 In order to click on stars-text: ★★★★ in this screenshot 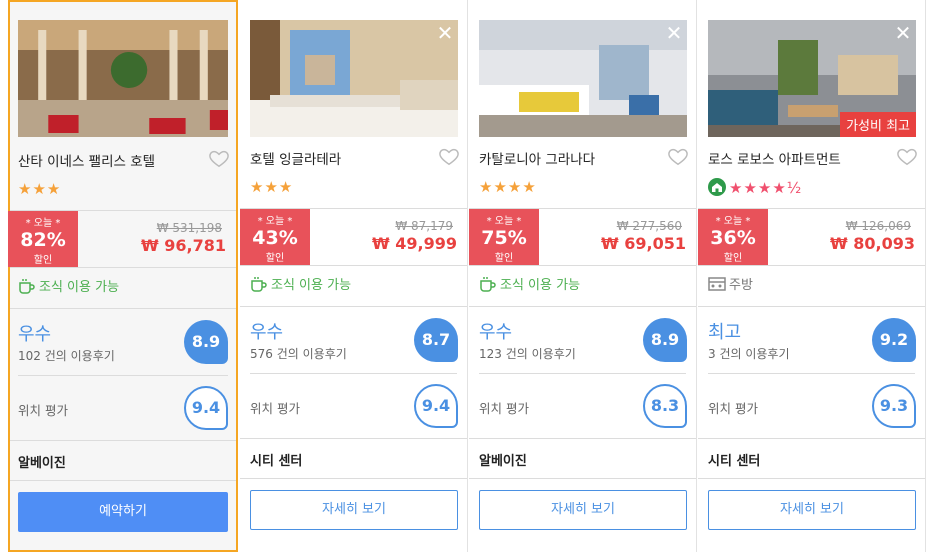, I will do `click(508, 187)`.